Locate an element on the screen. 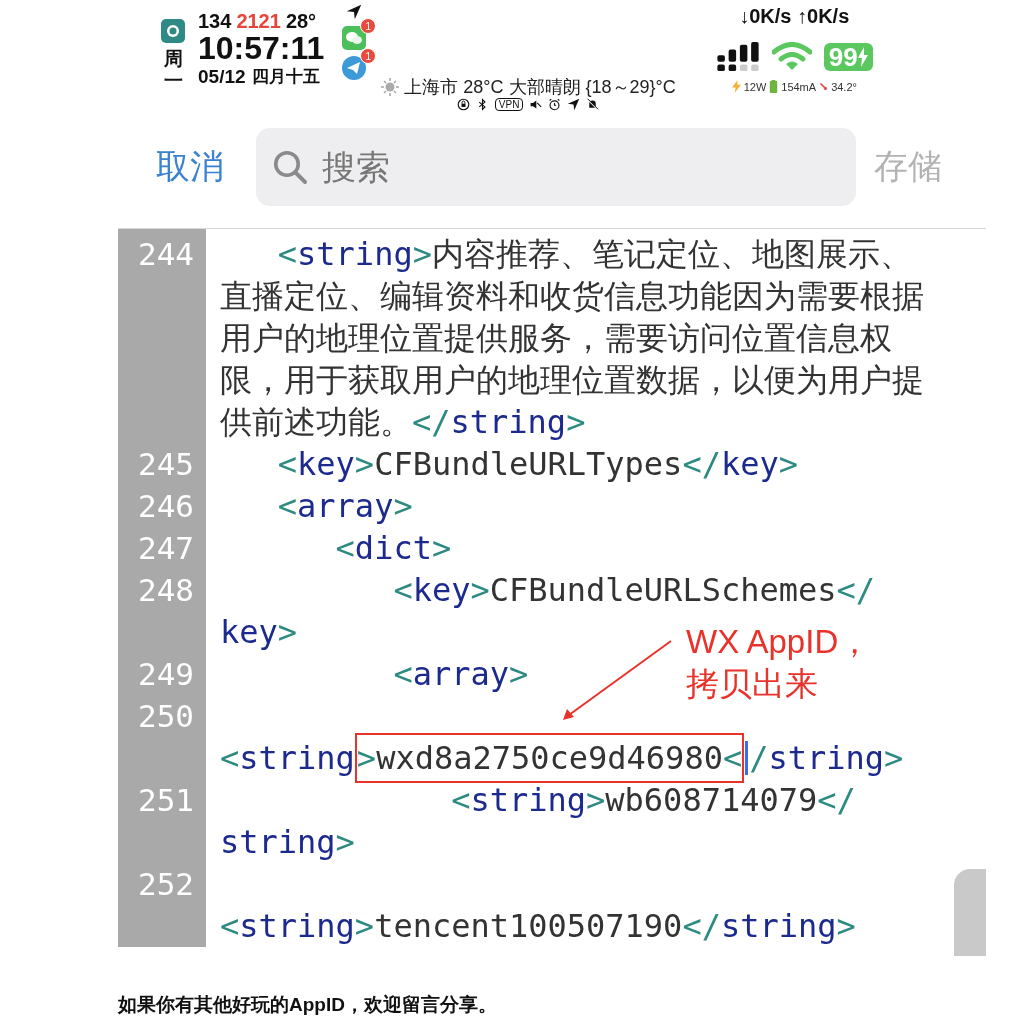  battery-icon is located at coordinates (774, 86).